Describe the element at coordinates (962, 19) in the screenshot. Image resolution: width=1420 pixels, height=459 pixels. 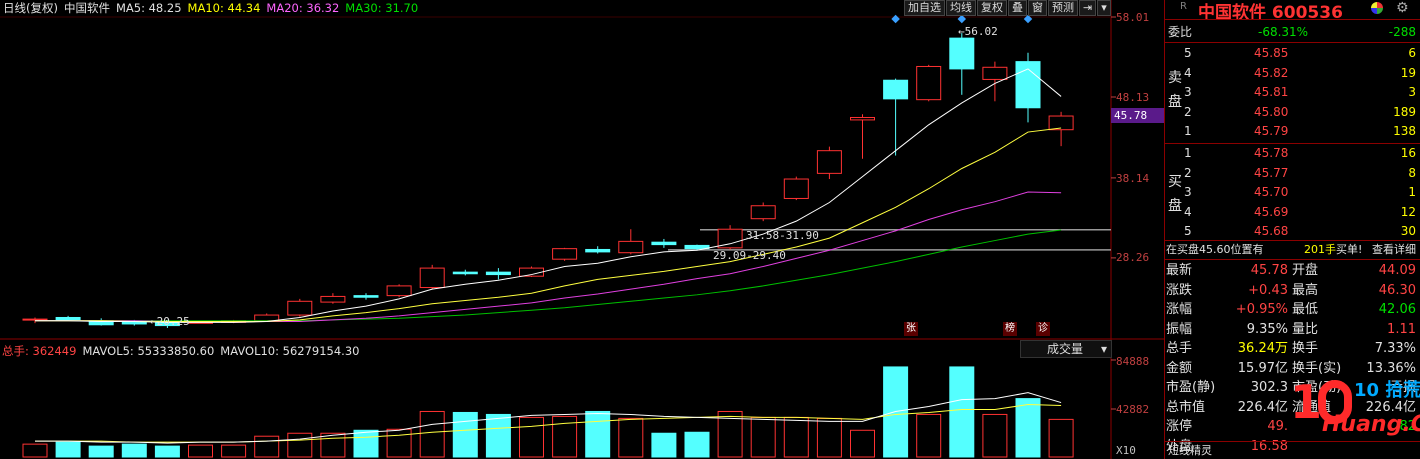
I see `event-diamond-icon` at that location.